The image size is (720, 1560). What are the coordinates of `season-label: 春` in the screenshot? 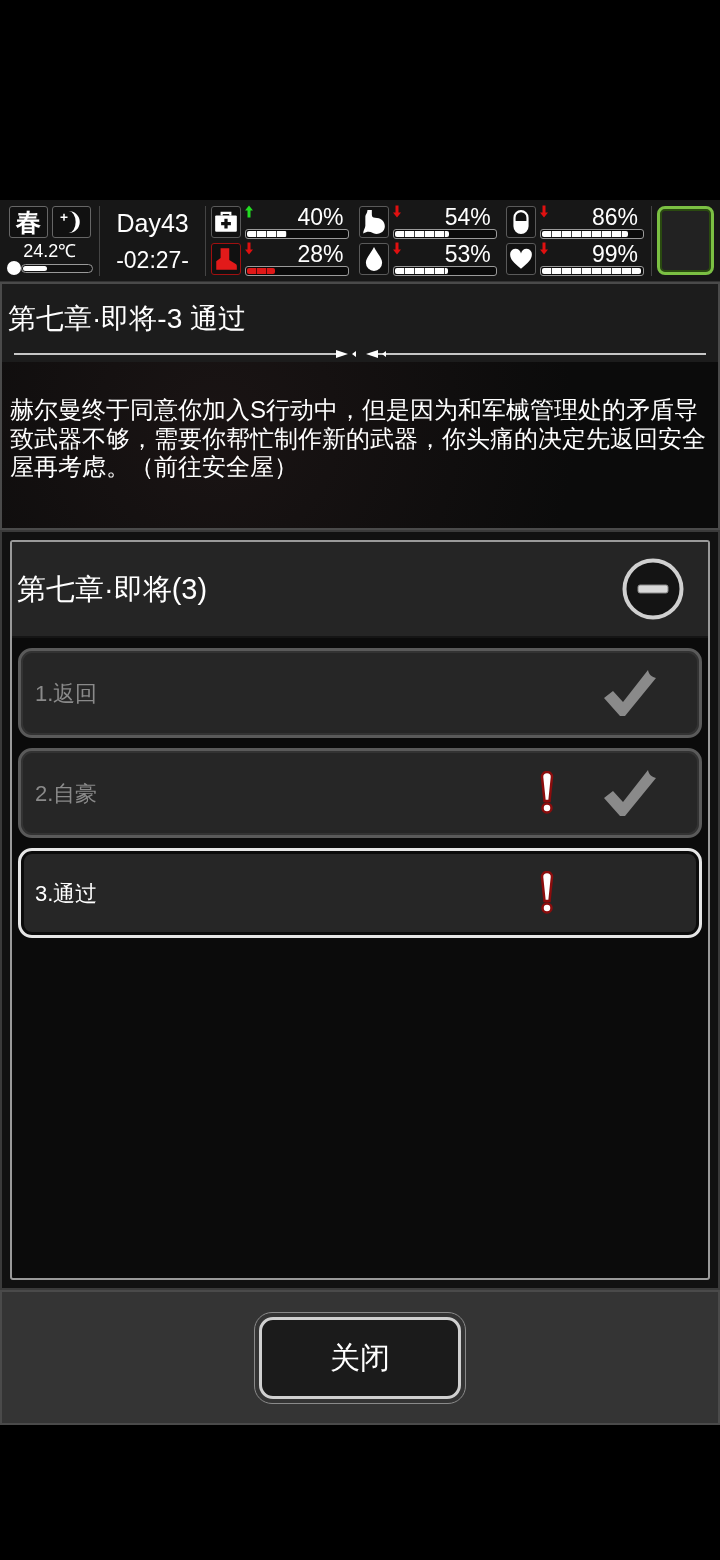 It's located at (28, 222).